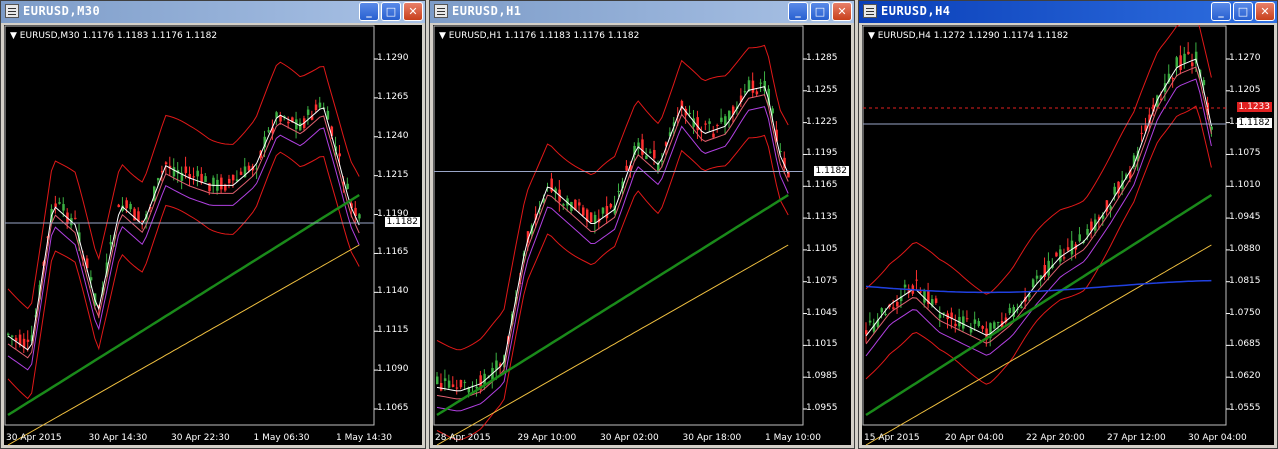  What do you see at coordinates (822, 58) in the screenshot?
I see `price-axis-label: 1.1285` at bounding box center [822, 58].